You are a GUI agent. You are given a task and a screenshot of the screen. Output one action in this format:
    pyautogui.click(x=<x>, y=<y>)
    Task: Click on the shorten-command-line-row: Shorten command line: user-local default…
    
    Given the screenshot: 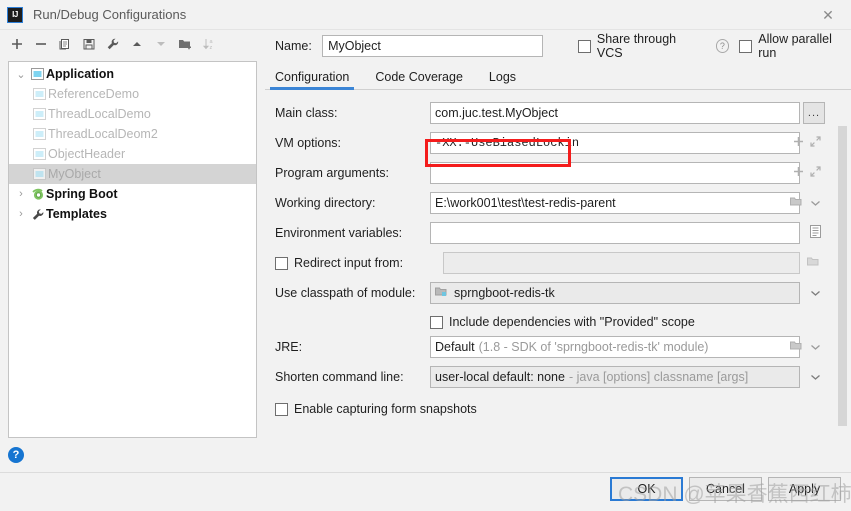 What is the action you would take?
    pyautogui.click(x=550, y=377)
    